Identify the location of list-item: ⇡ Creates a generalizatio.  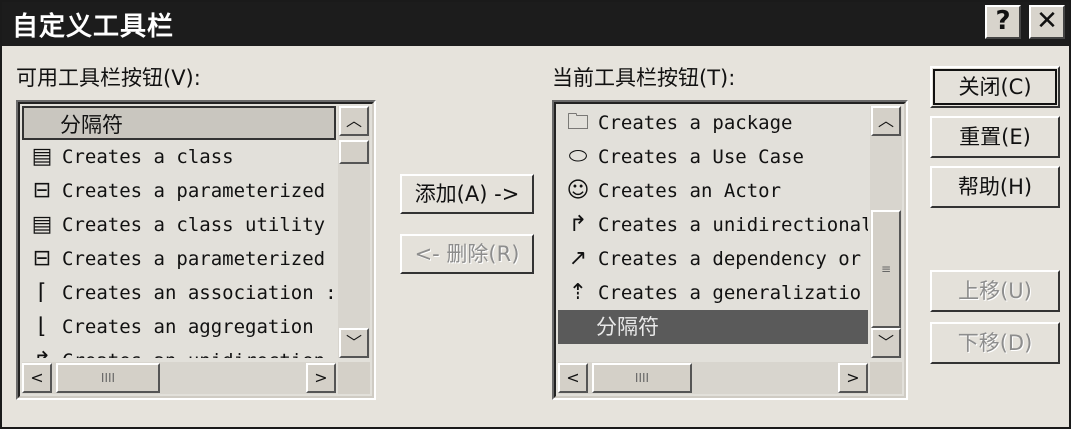
(713, 293).